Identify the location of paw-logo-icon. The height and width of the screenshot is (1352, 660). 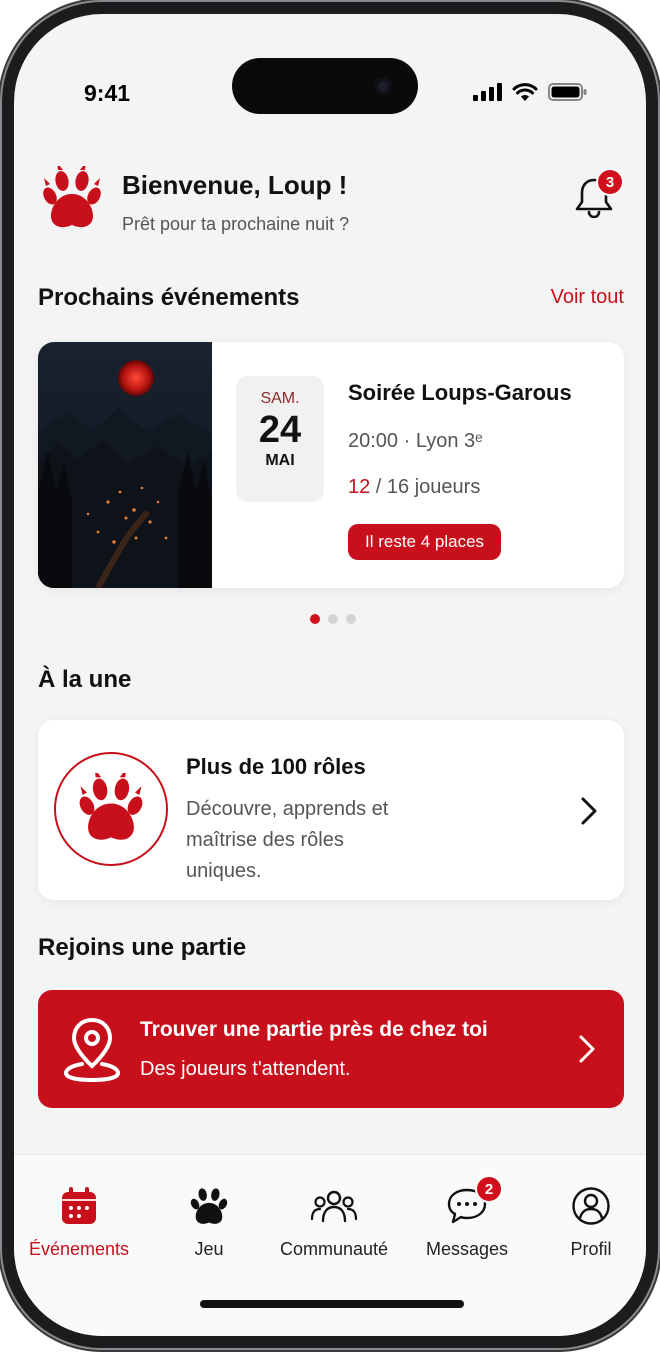
(72, 197).